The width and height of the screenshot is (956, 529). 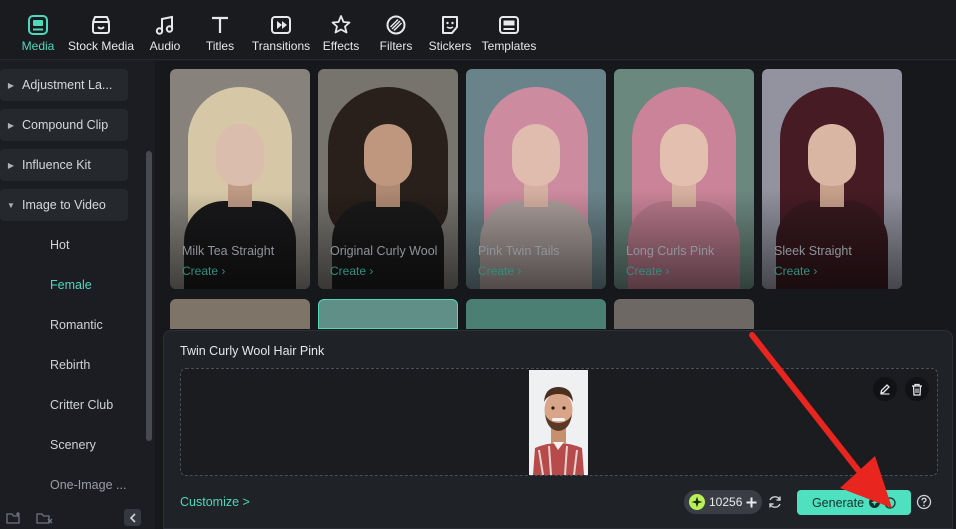 What do you see at coordinates (56, 165) in the screenshot?
I see `sidebar-item-label: Influence Kit` at bounding box center [56, 165].